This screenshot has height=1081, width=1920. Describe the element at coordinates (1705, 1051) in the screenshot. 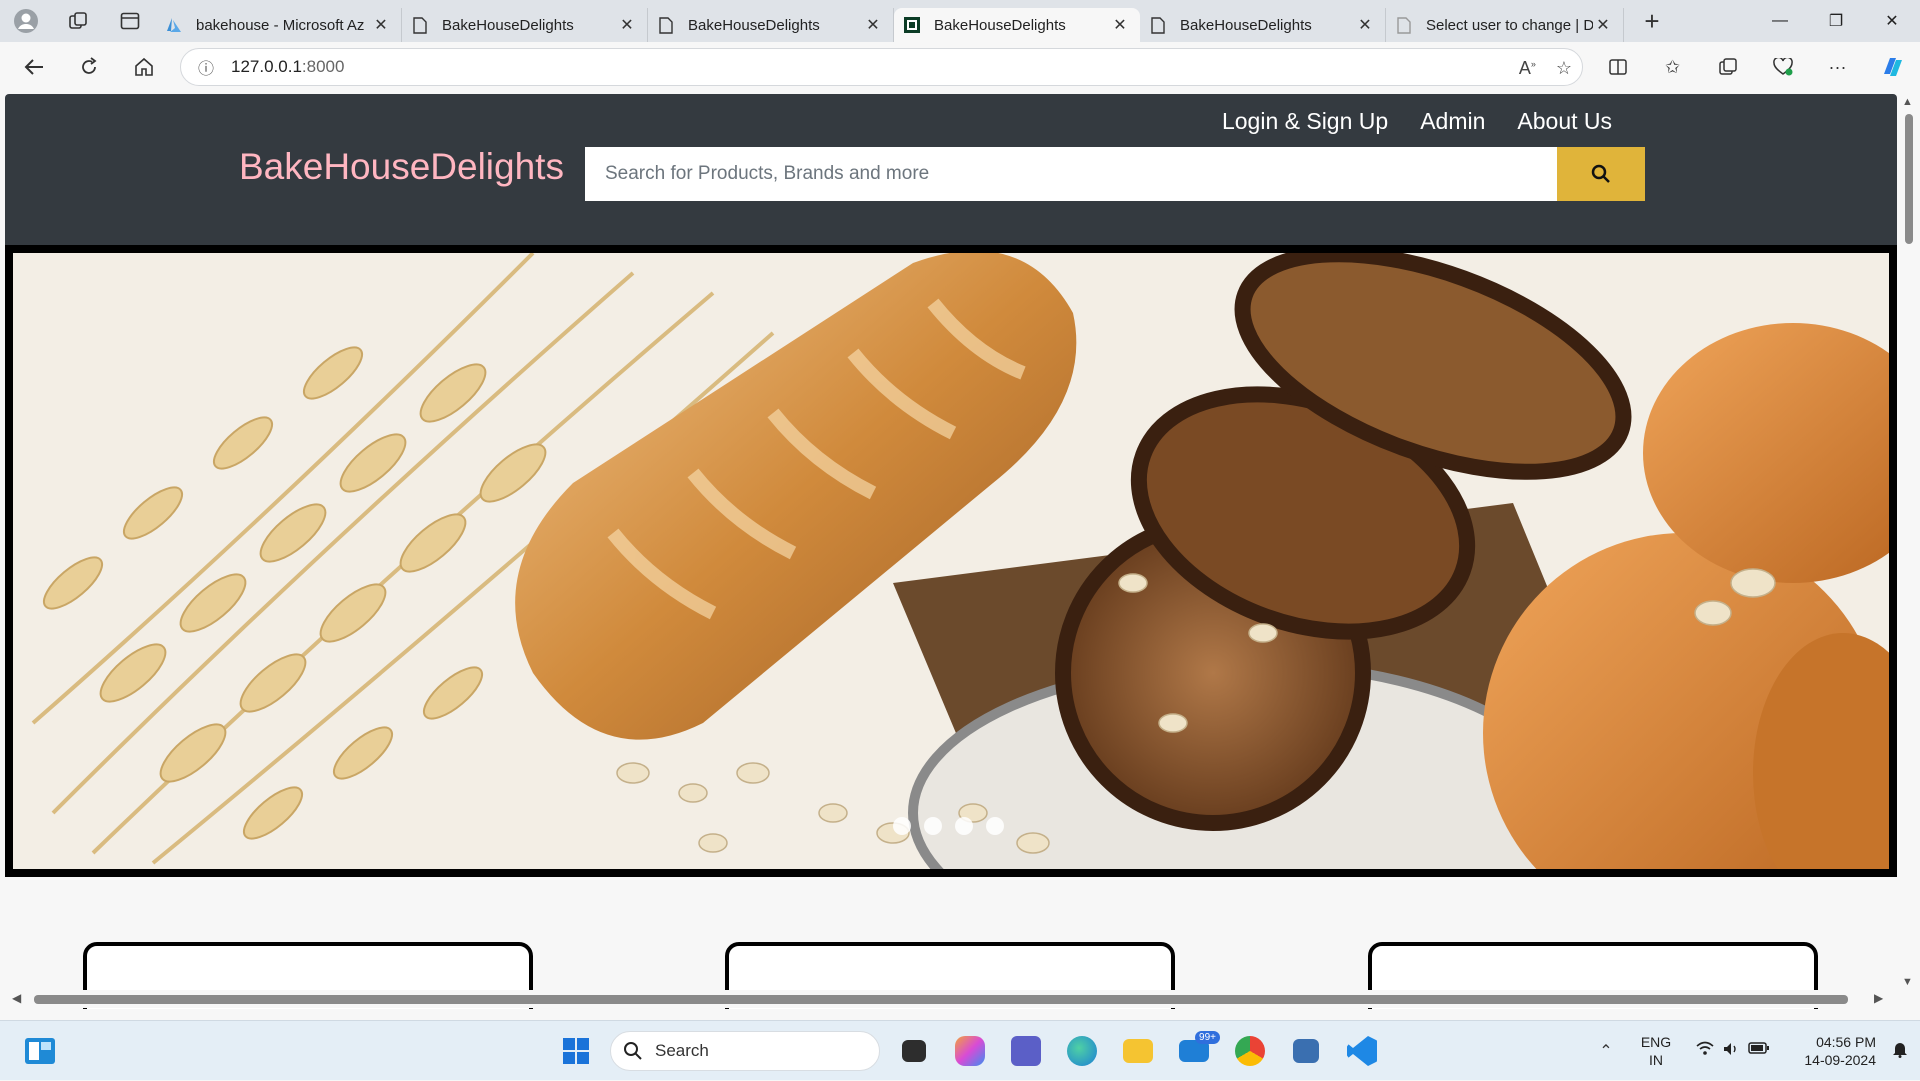

I see `wifi-icon` at that location.